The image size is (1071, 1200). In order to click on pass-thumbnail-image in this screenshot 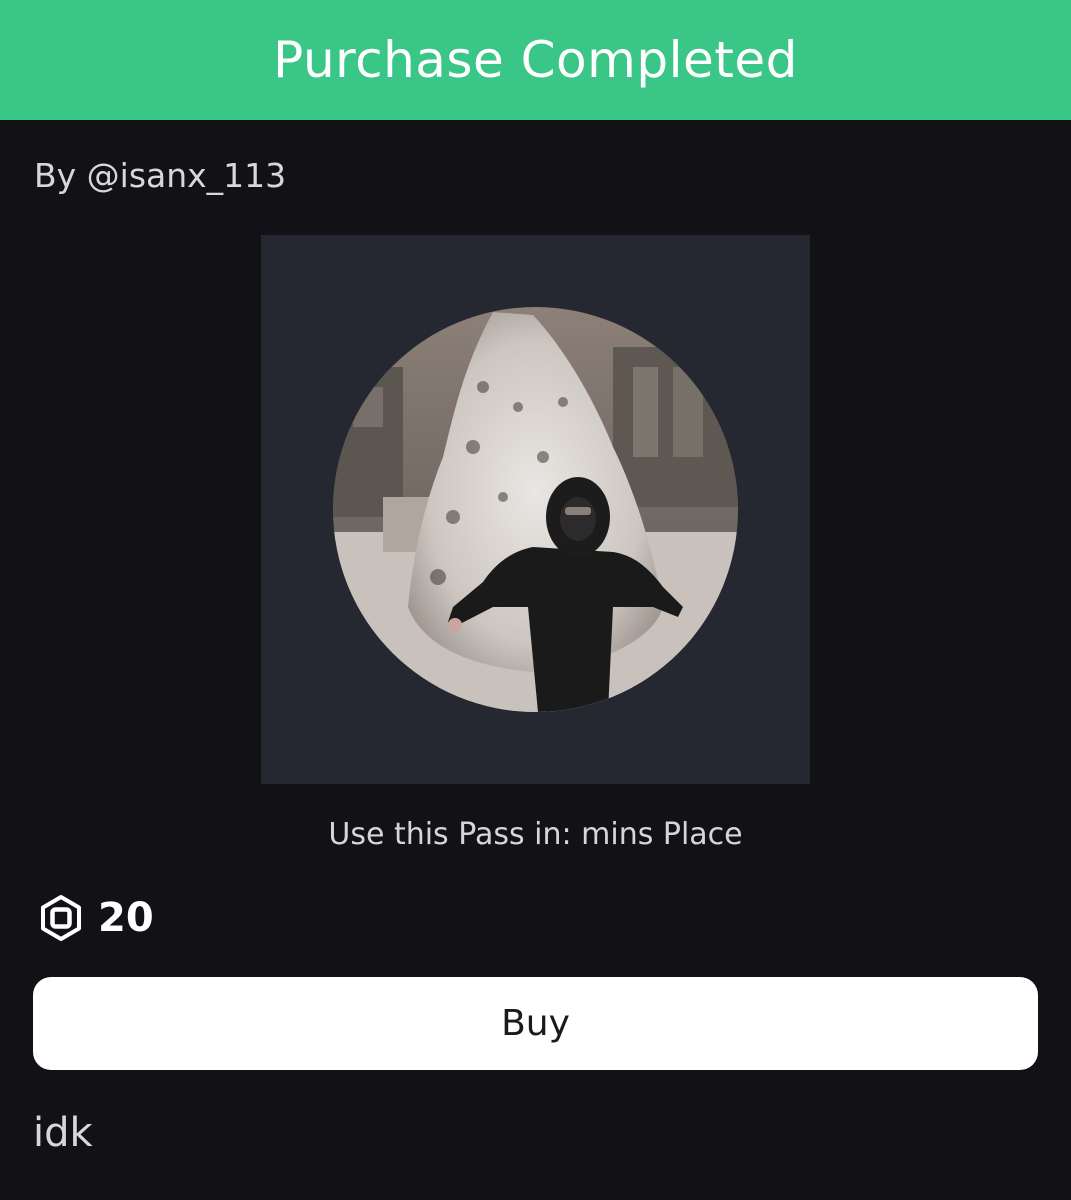, I will do `click(535, 509)`.